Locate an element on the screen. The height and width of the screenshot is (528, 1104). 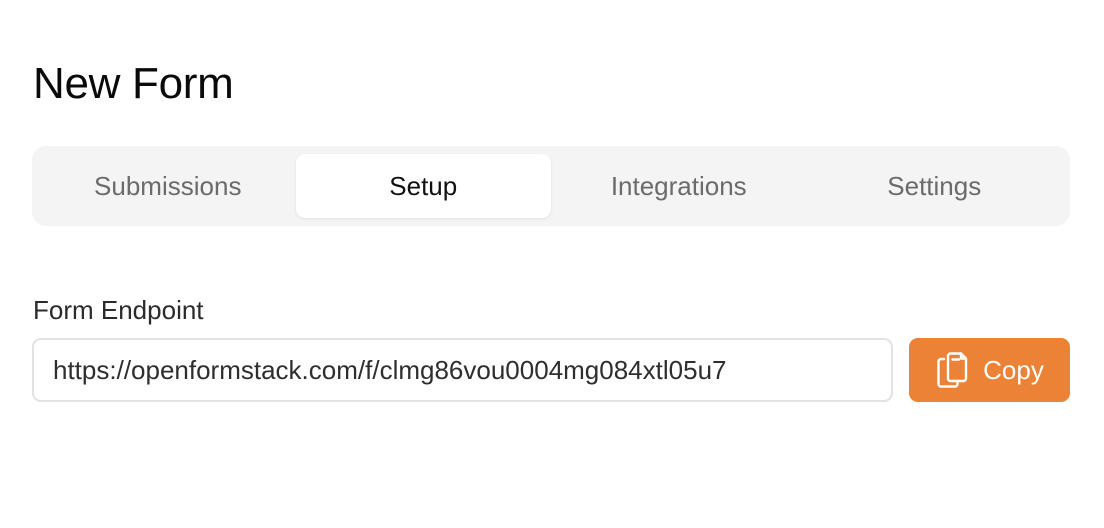
tab-integrations: Integrations is located at coordinates (679, 186).